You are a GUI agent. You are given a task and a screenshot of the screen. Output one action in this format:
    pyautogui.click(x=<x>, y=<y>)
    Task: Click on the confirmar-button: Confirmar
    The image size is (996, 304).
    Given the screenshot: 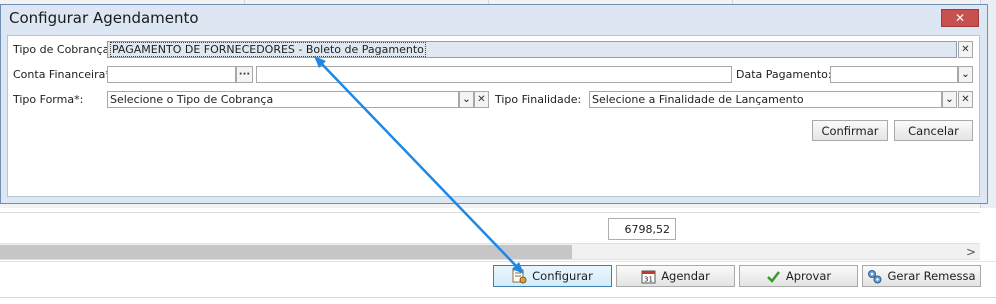 What is the action you would take?
    pyautogui.click(x=850, y=130)
    